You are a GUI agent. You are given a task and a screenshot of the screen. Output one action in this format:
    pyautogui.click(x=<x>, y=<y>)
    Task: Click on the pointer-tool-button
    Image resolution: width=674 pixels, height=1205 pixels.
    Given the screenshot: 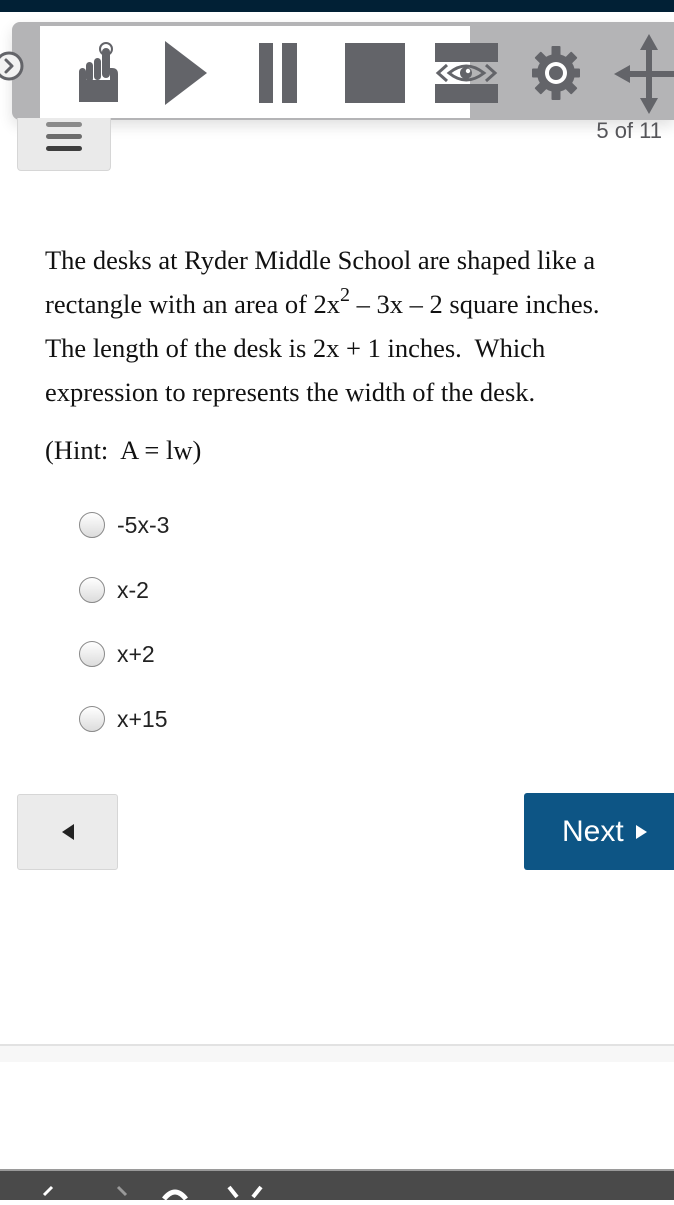 What is the action you would take?
    pyautogui.click(x=102, y=73)
    